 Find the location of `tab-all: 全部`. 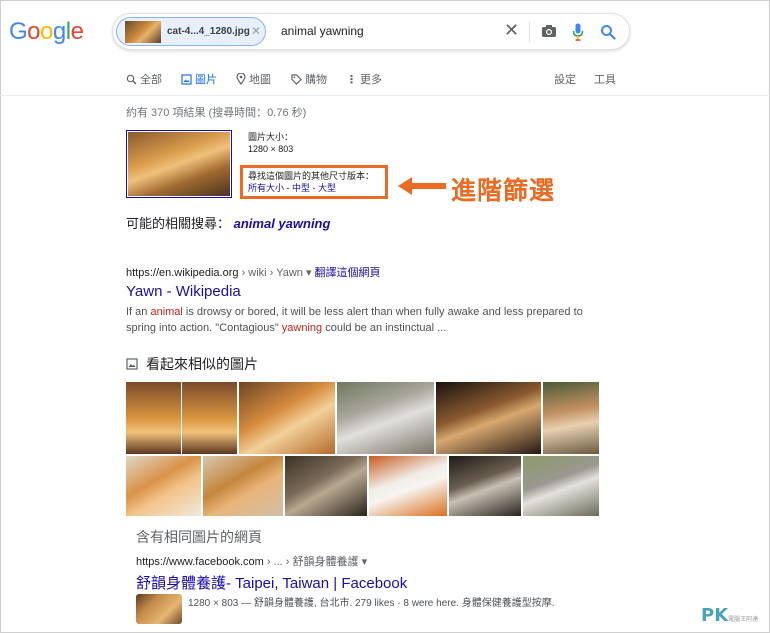

tab-all: 全部 is located at coordinates (144, 79).